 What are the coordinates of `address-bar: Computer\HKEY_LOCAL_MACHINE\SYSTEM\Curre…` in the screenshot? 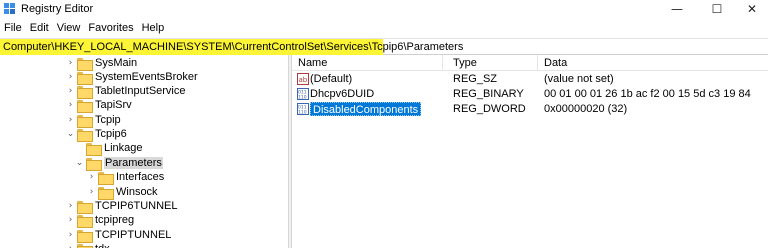 It's located at (384, 46).